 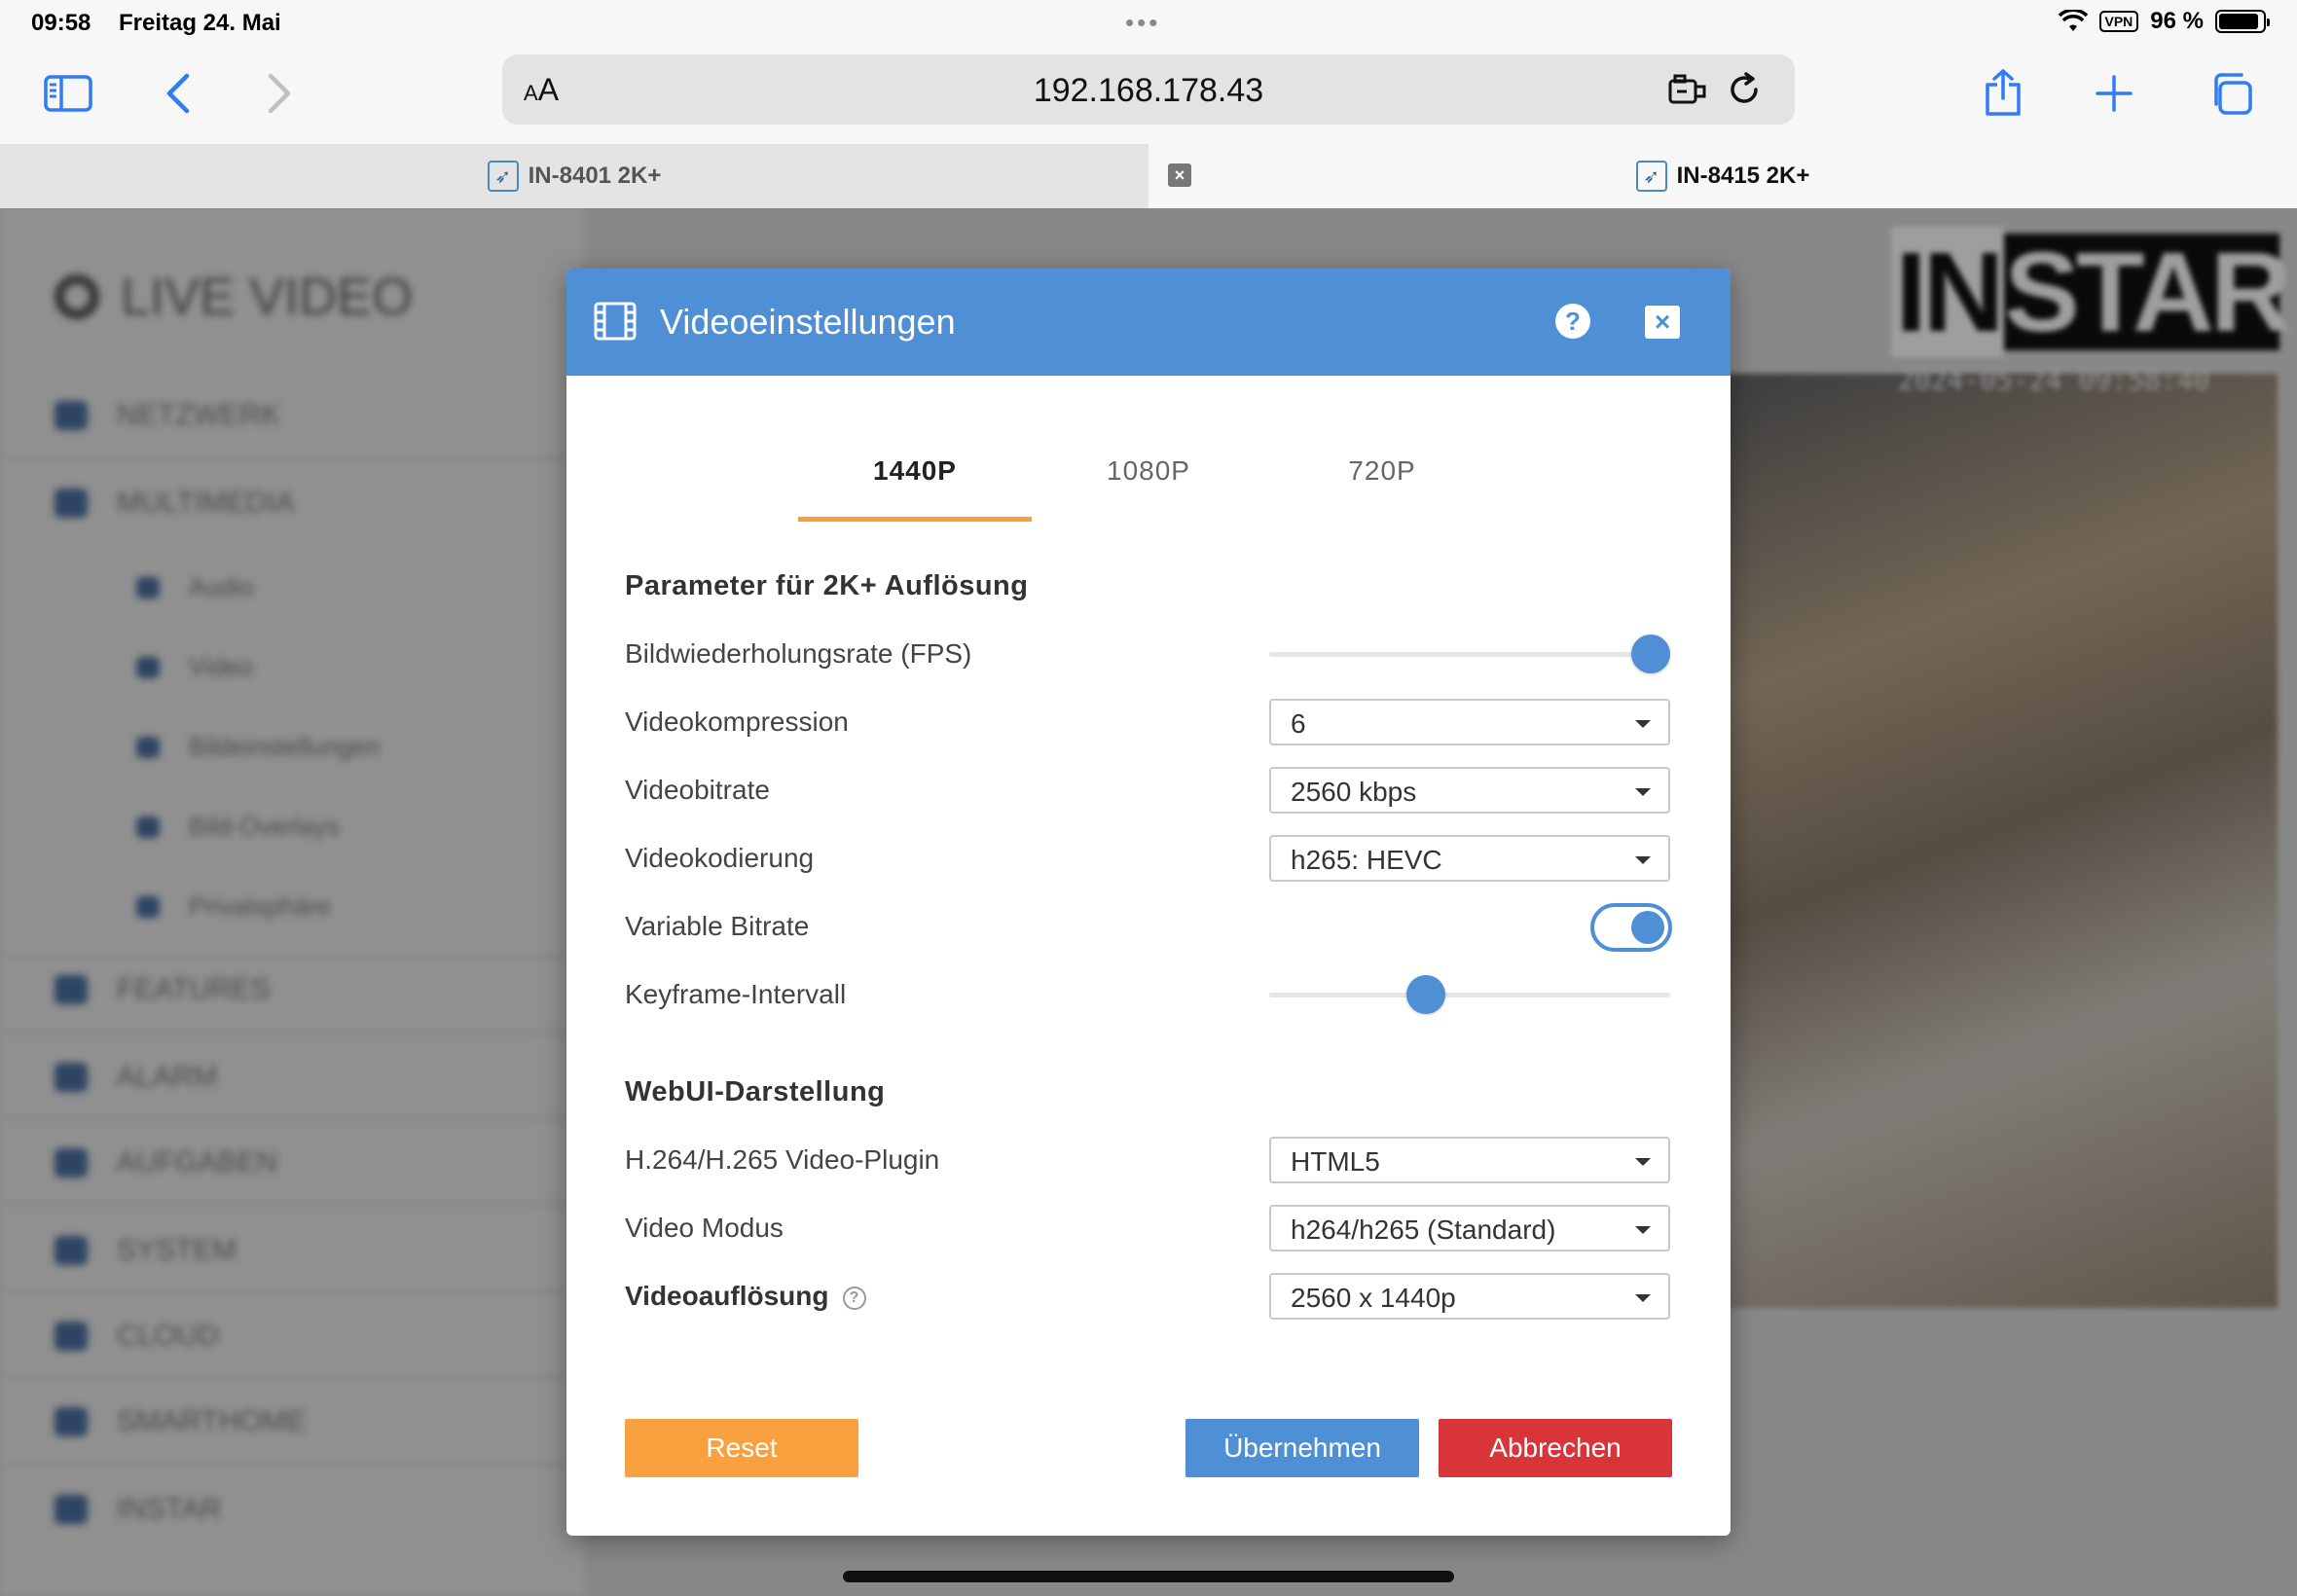 I want to click on bitrate-select: 2560 kbps, so click(x=1469, y=790).